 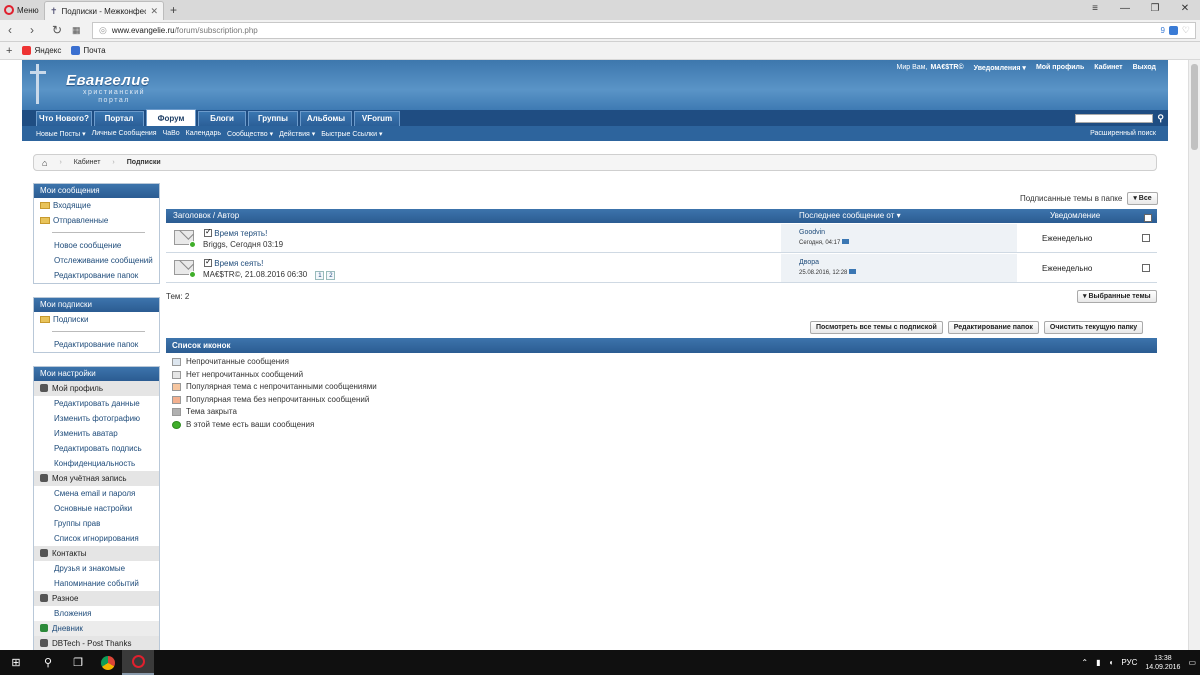 What do you see at coordinates (1117, 296) in the screenshot?
I see `selected-threads-button: ▾ Выбранные темы` at bounding box center [1117, 296].